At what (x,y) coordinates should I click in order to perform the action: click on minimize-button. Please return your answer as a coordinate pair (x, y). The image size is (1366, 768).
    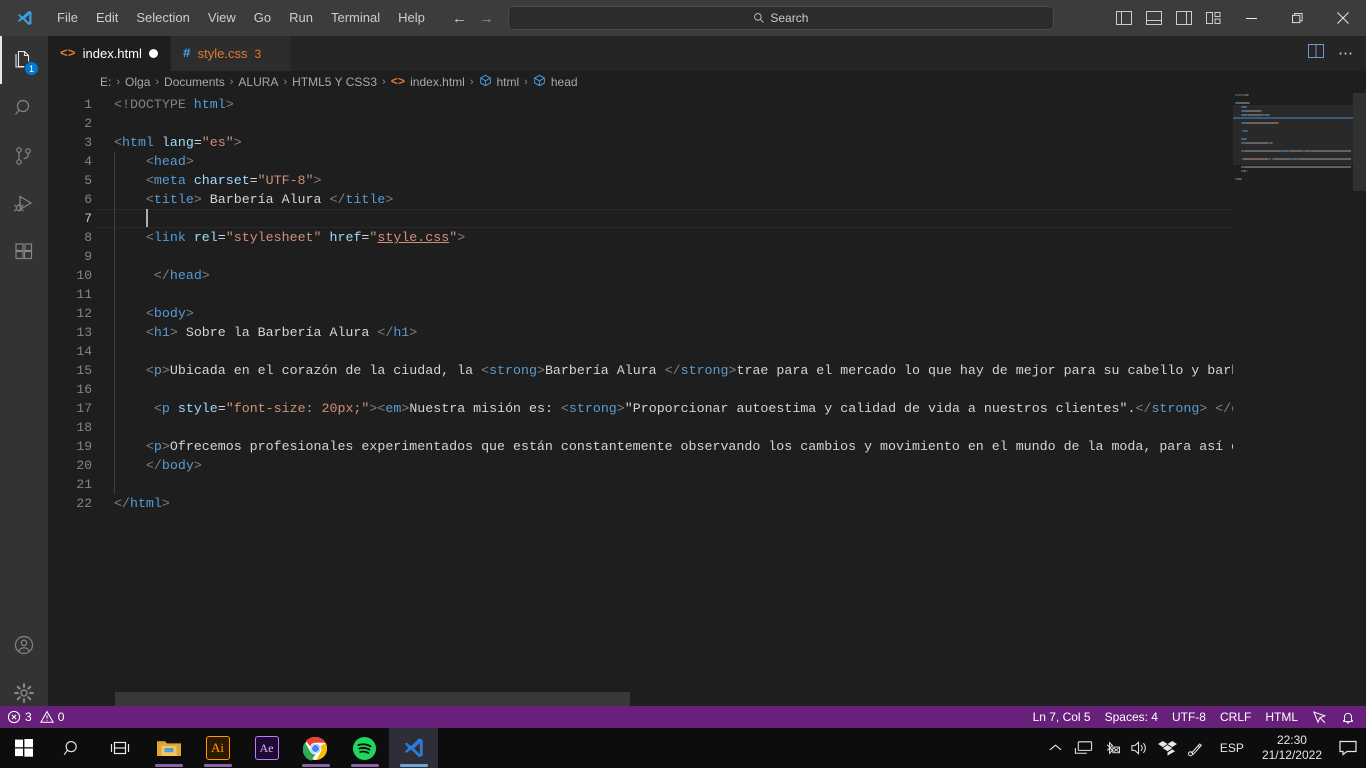
    Looking at the image, I should click on (1251, 18).